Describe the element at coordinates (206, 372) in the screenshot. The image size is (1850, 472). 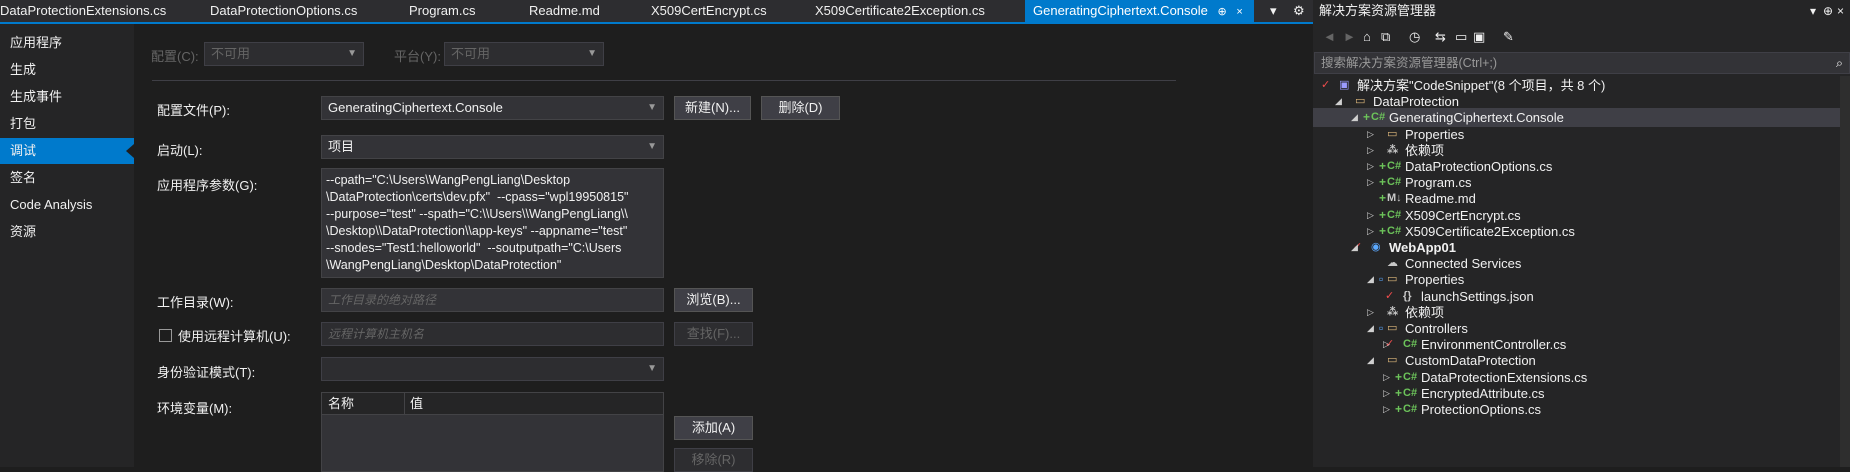
I see `auth-mode-label: 身份验证模式(T):` at that location.